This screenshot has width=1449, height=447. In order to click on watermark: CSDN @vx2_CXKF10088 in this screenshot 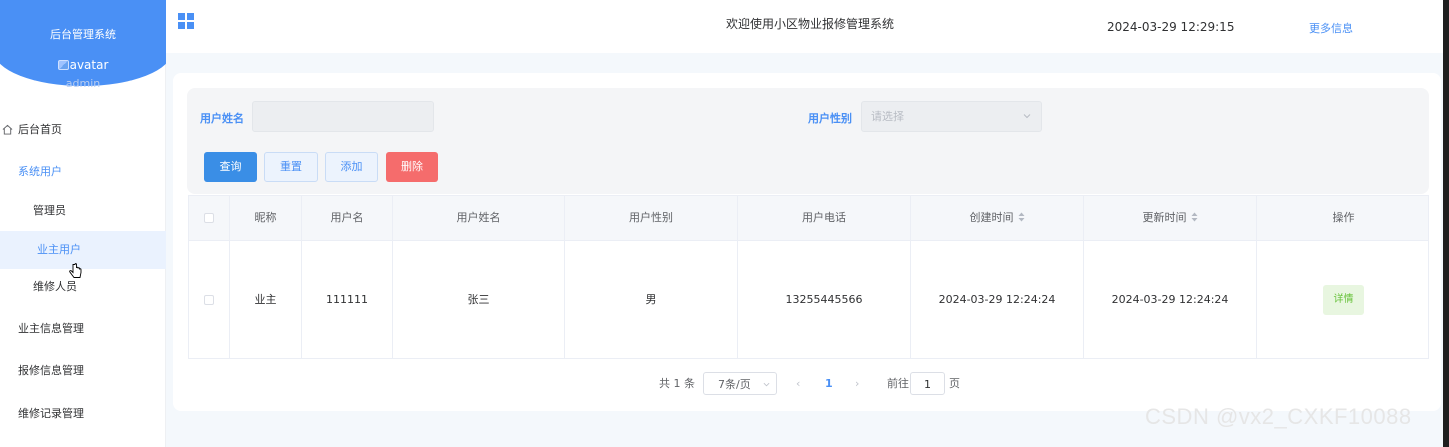, I will do `click(1278, 416)`.